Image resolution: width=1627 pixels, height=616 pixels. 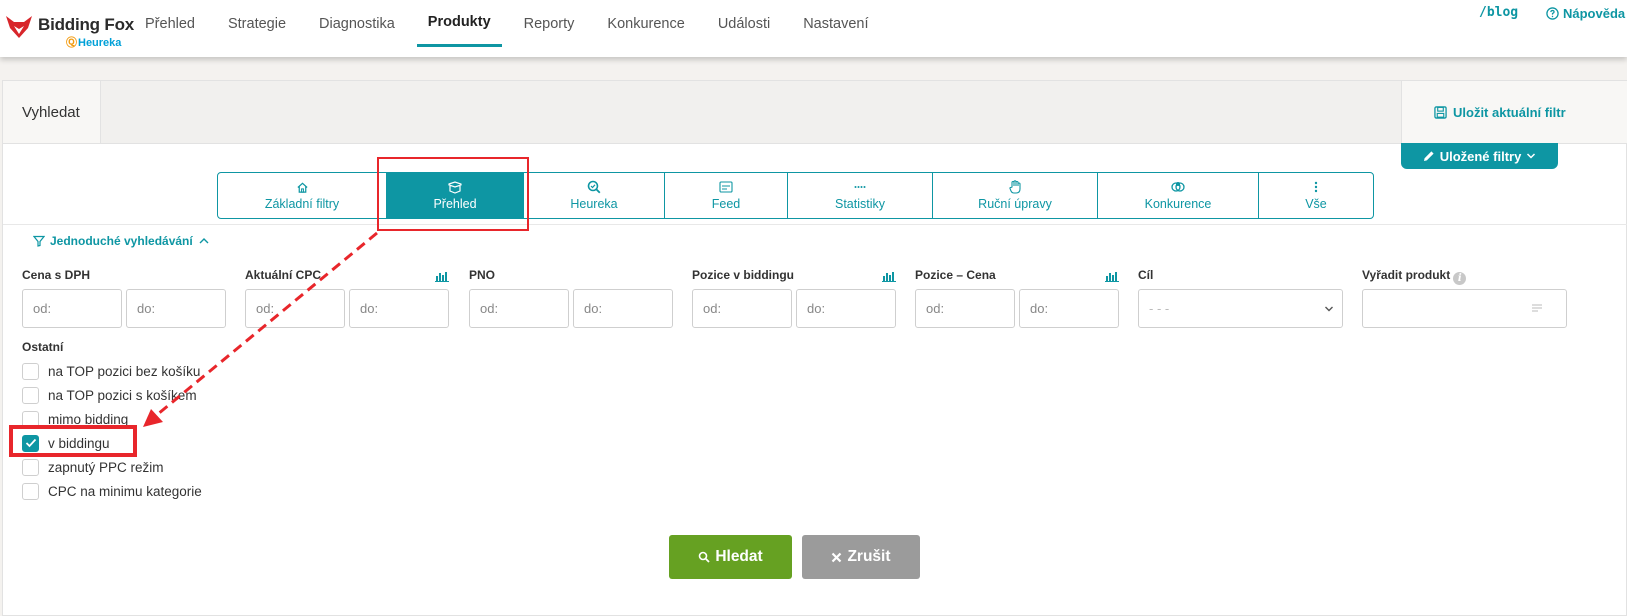 What do you see at coordinates (71, 43) in the screenshot?
I see `heureka-icon: Ⓠ` at bounding box center [71, 43].